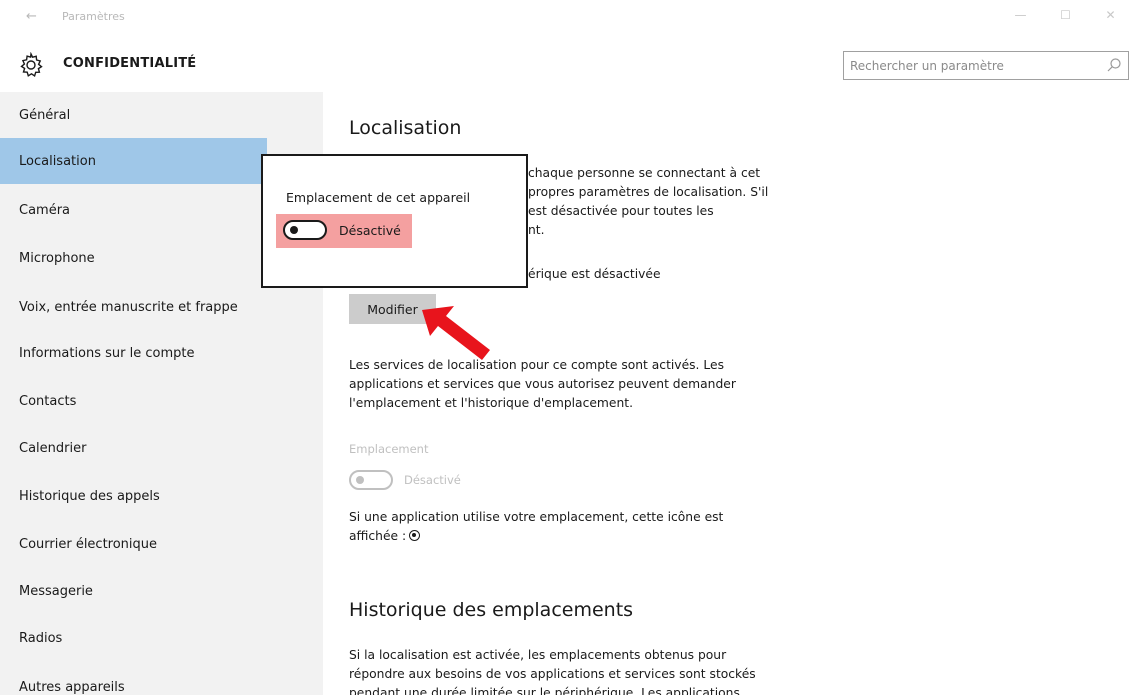 This screenshot has height=695, width=1133. I want to click on page-header: CONFIDENTIALITÉ, so click(566, 68).